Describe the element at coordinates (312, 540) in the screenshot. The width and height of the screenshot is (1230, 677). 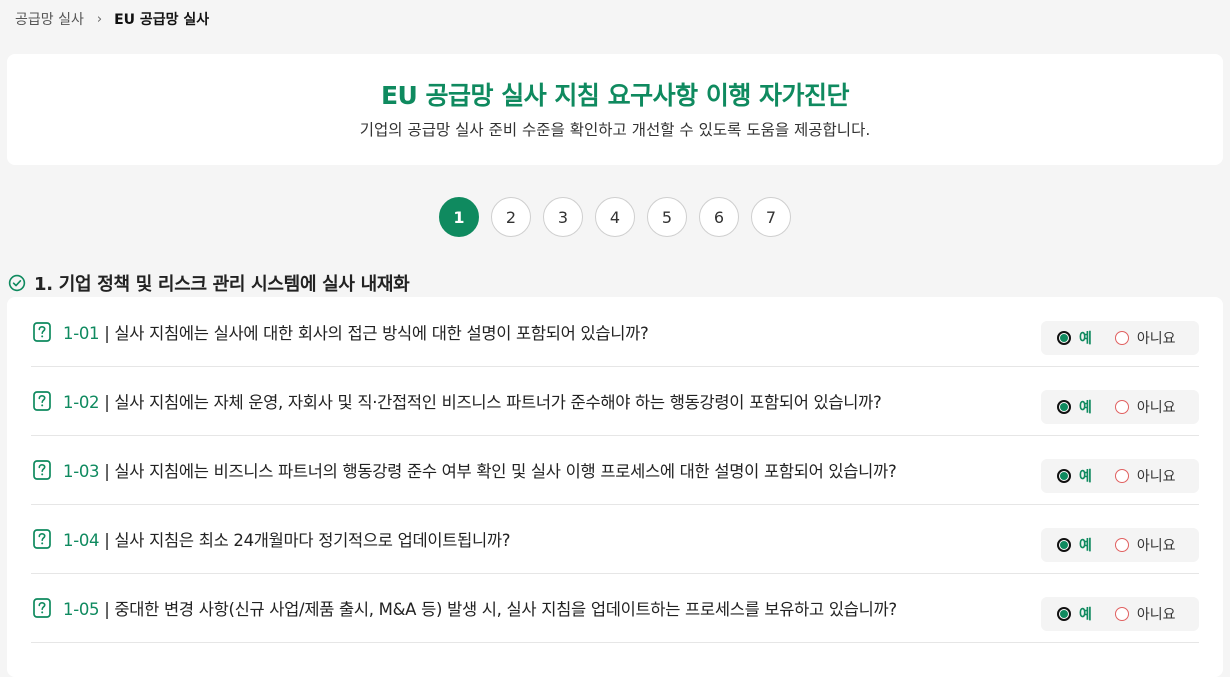
I see `question-label: 실사 지침은 최소 24개월마다 정기적으로 업데이트됩니까?` at that location.